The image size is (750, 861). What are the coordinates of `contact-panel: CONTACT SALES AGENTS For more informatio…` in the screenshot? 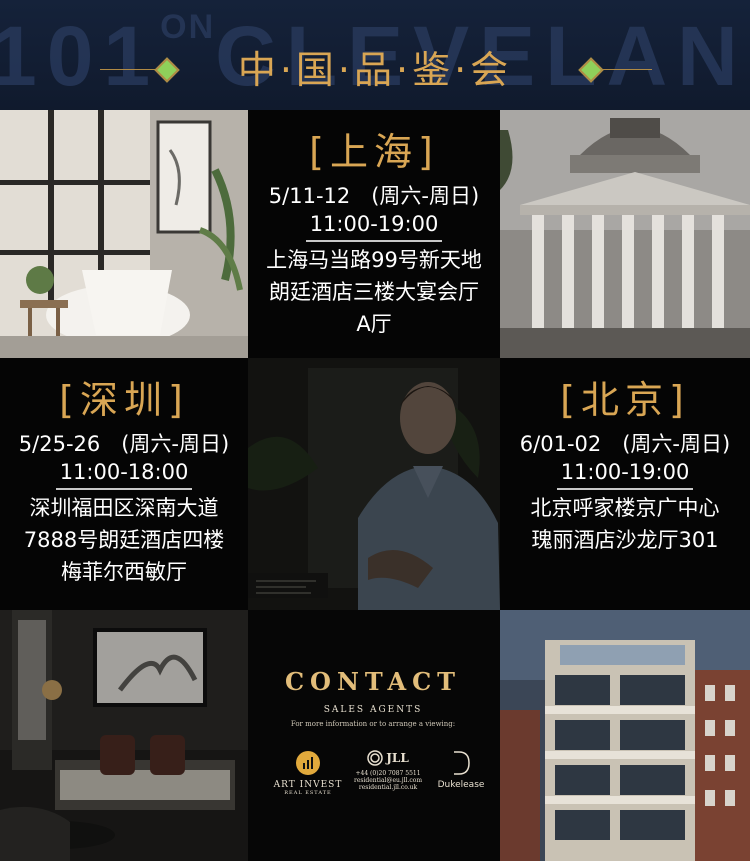 It's located at (374, 735).